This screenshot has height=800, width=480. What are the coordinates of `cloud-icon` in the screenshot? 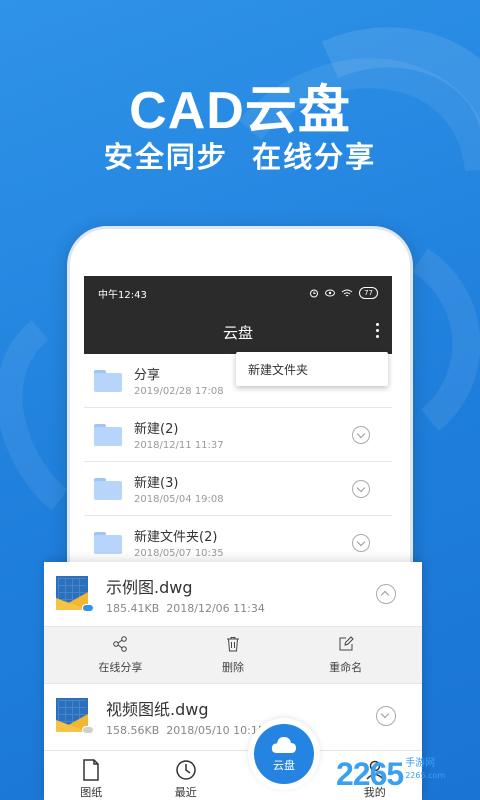 It's located at (283, 745).